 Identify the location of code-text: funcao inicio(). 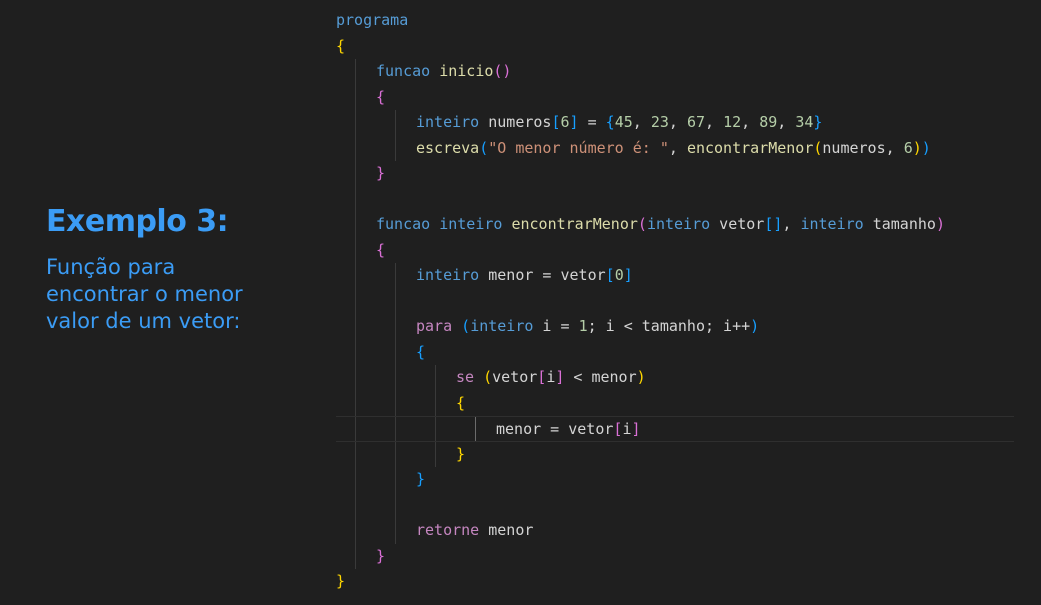
(443, 72).